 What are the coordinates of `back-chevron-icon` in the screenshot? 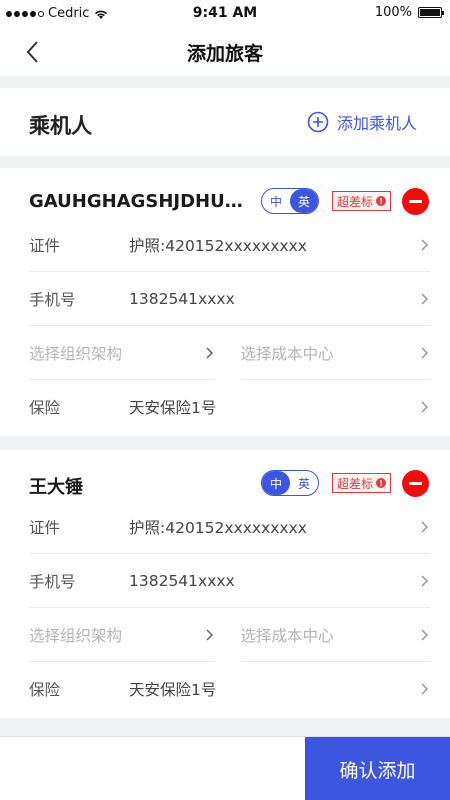 It's located at (34, 52).